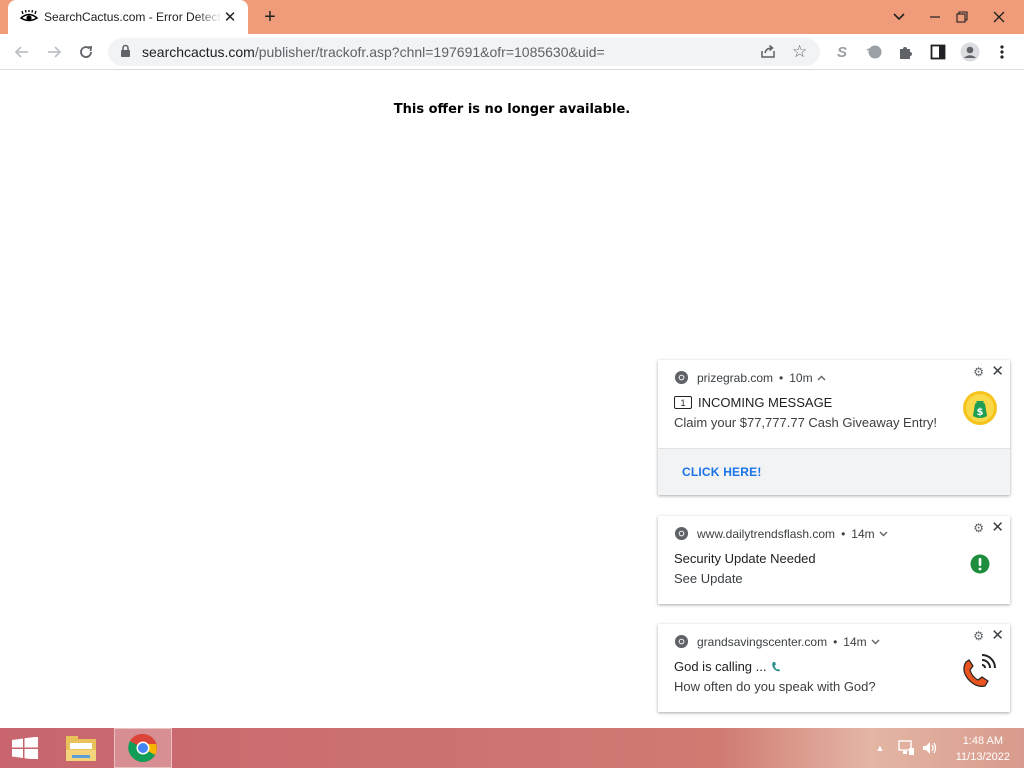 Image resolution: width=1024 pixels, height=768 pixels. I want to click on click-here-action: CLICK HERE!, so click(834, 471).